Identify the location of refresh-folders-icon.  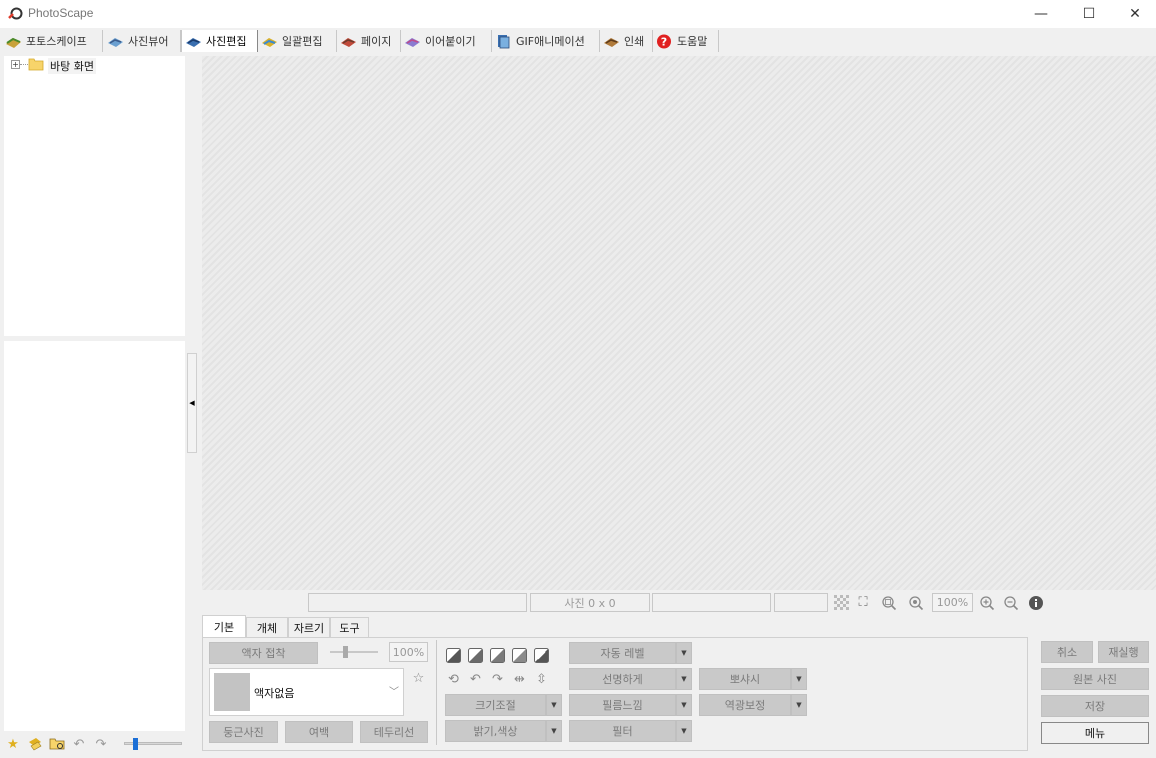
(35, 744).